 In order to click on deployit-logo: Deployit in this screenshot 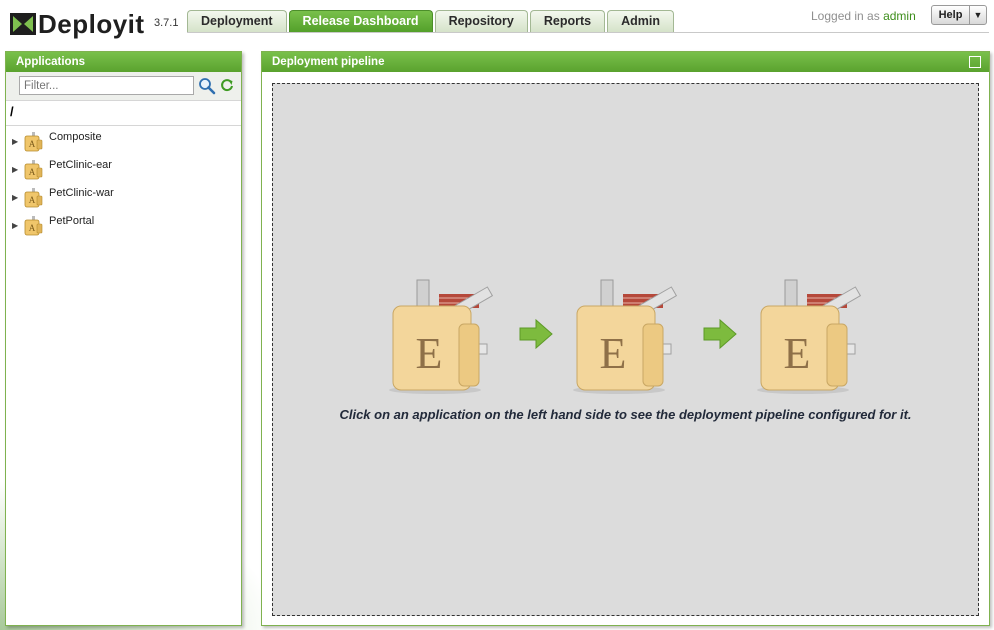, I will do `click(77, 24)`.